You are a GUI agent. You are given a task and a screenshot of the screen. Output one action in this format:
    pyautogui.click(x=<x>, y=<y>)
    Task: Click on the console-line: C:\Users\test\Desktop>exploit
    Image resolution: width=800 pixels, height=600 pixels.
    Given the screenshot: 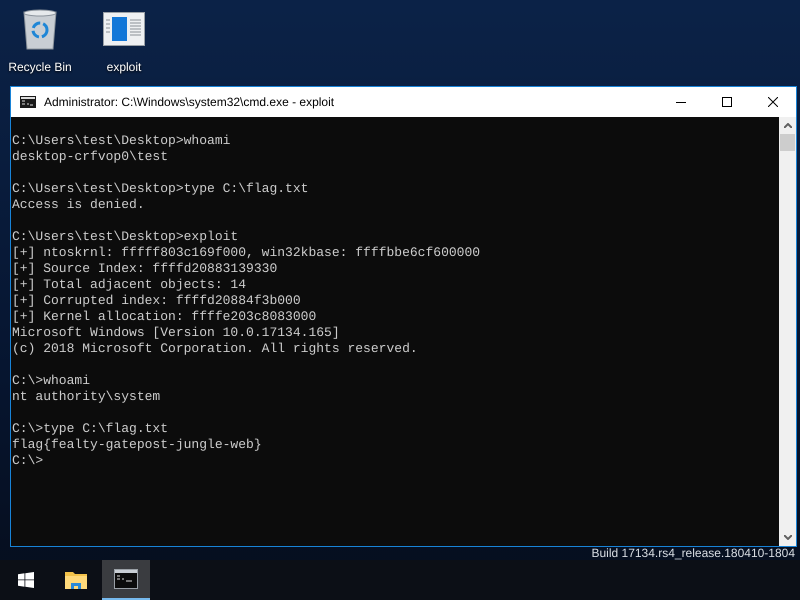 What is the action you would take?
    pyautogui.click(x=125, y=237)
    